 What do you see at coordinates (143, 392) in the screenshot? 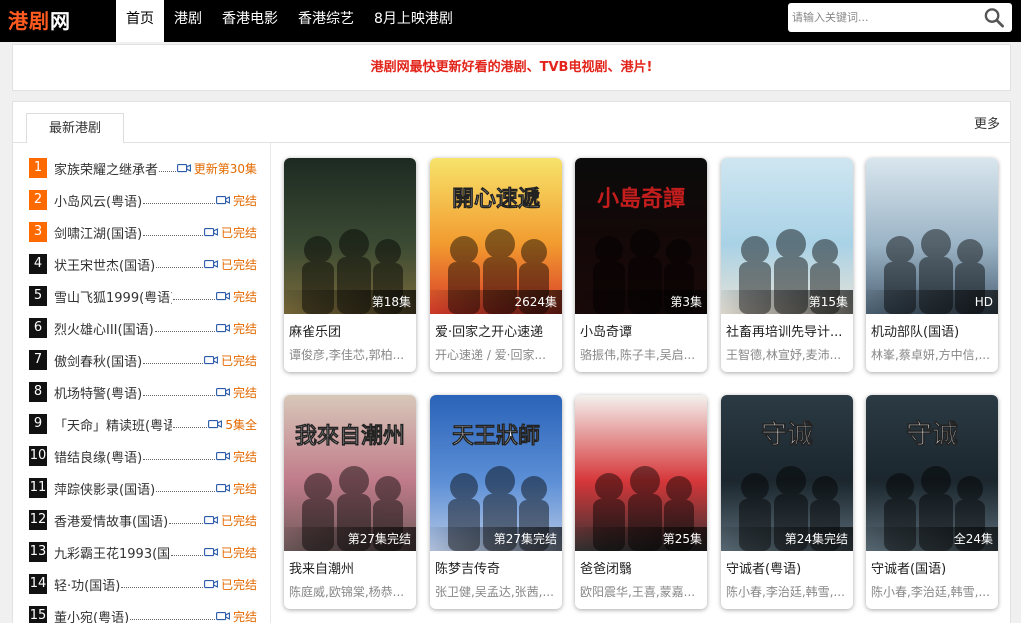
I see `ranking-item: 8 机场特警(粤语) 完结` at bounding box center [143, 392].